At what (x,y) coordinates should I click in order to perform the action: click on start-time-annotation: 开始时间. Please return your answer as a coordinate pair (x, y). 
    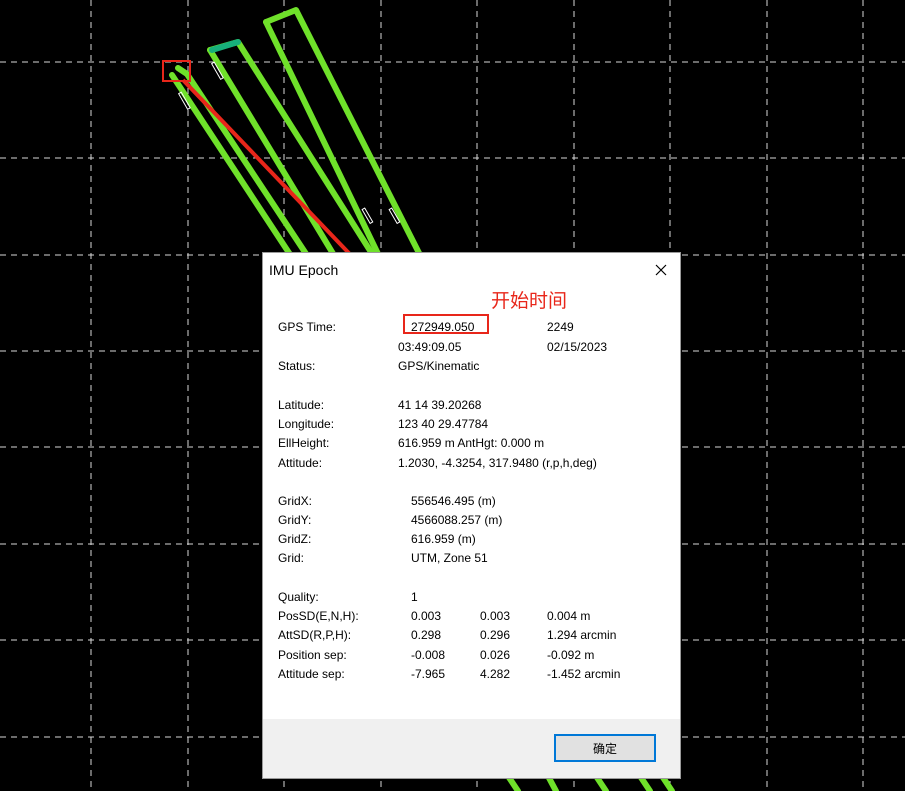
    Looking at the image, I should click on (529, 301).